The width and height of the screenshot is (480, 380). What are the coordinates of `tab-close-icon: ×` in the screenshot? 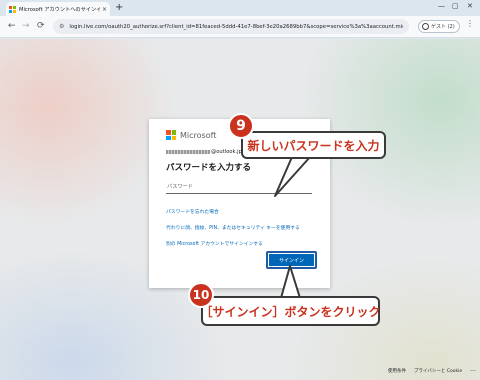 It's located at (104, 9).